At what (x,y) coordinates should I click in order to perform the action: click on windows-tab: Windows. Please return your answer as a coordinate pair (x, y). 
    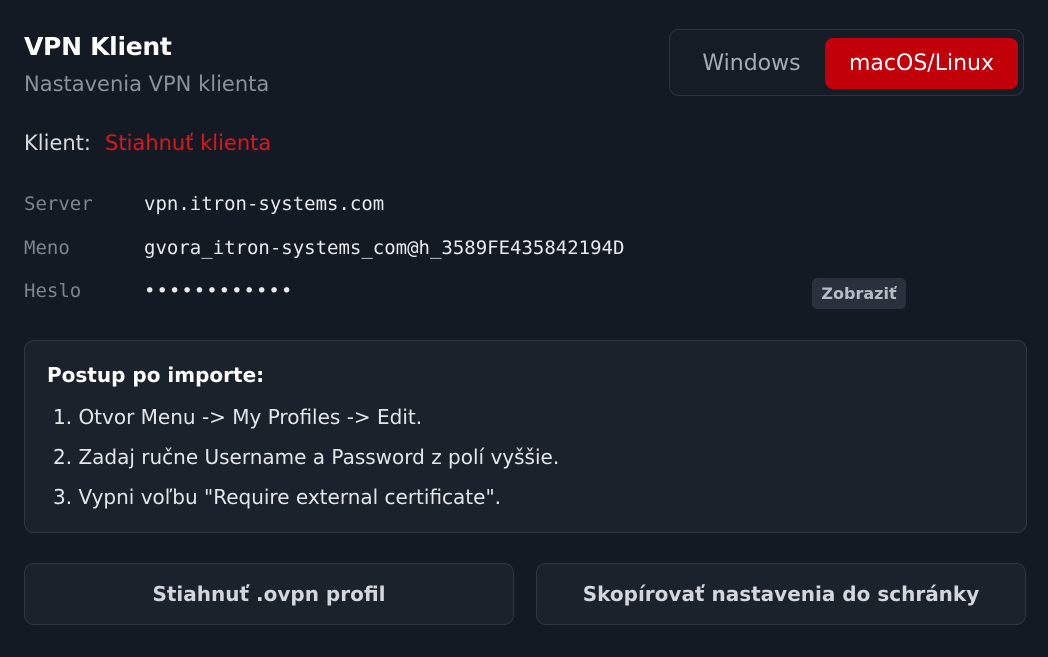
    Looking at the image, I should click on (751, 63).